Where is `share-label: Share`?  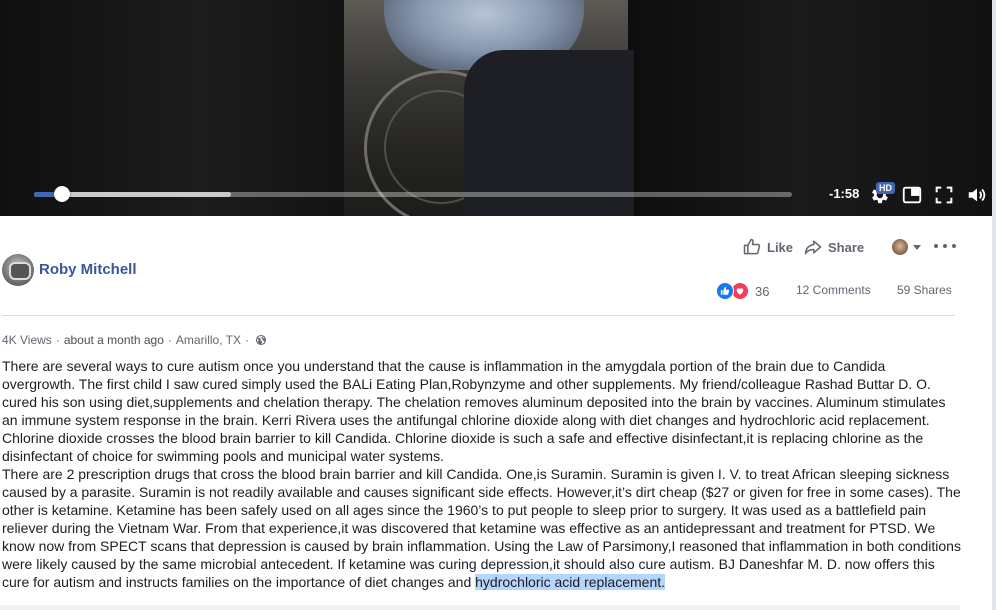 share-label: Share is located at coordinates (846, 247).